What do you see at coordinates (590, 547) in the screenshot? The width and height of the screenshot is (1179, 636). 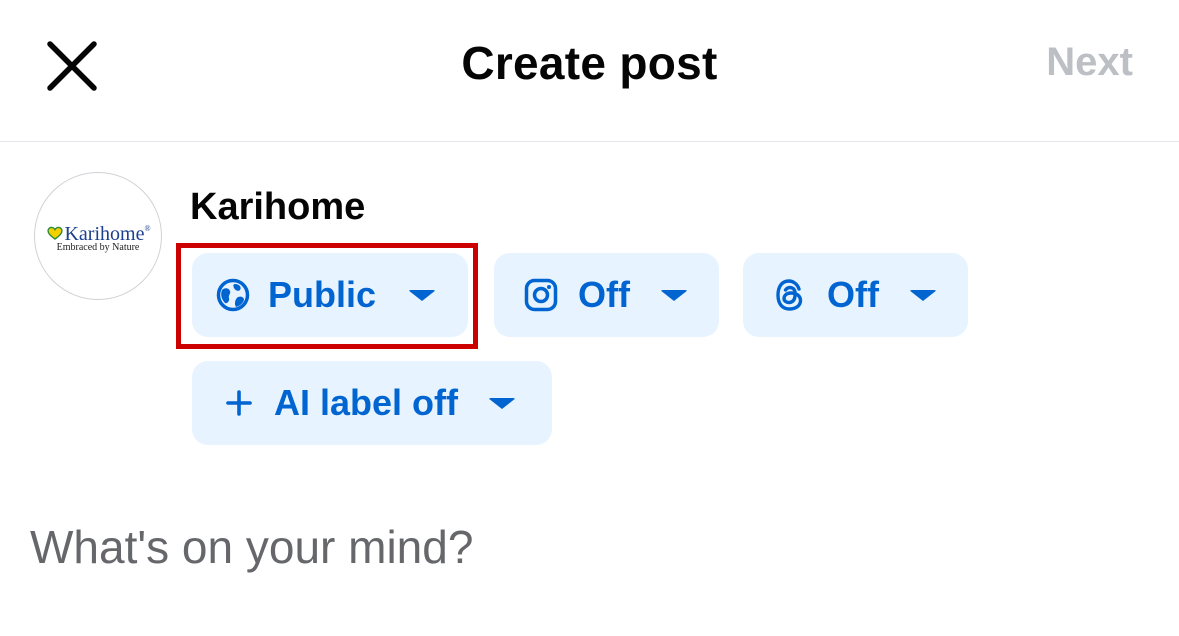 I see `post-composer-input: What's on your mind?` at bounding box center [590, 547].